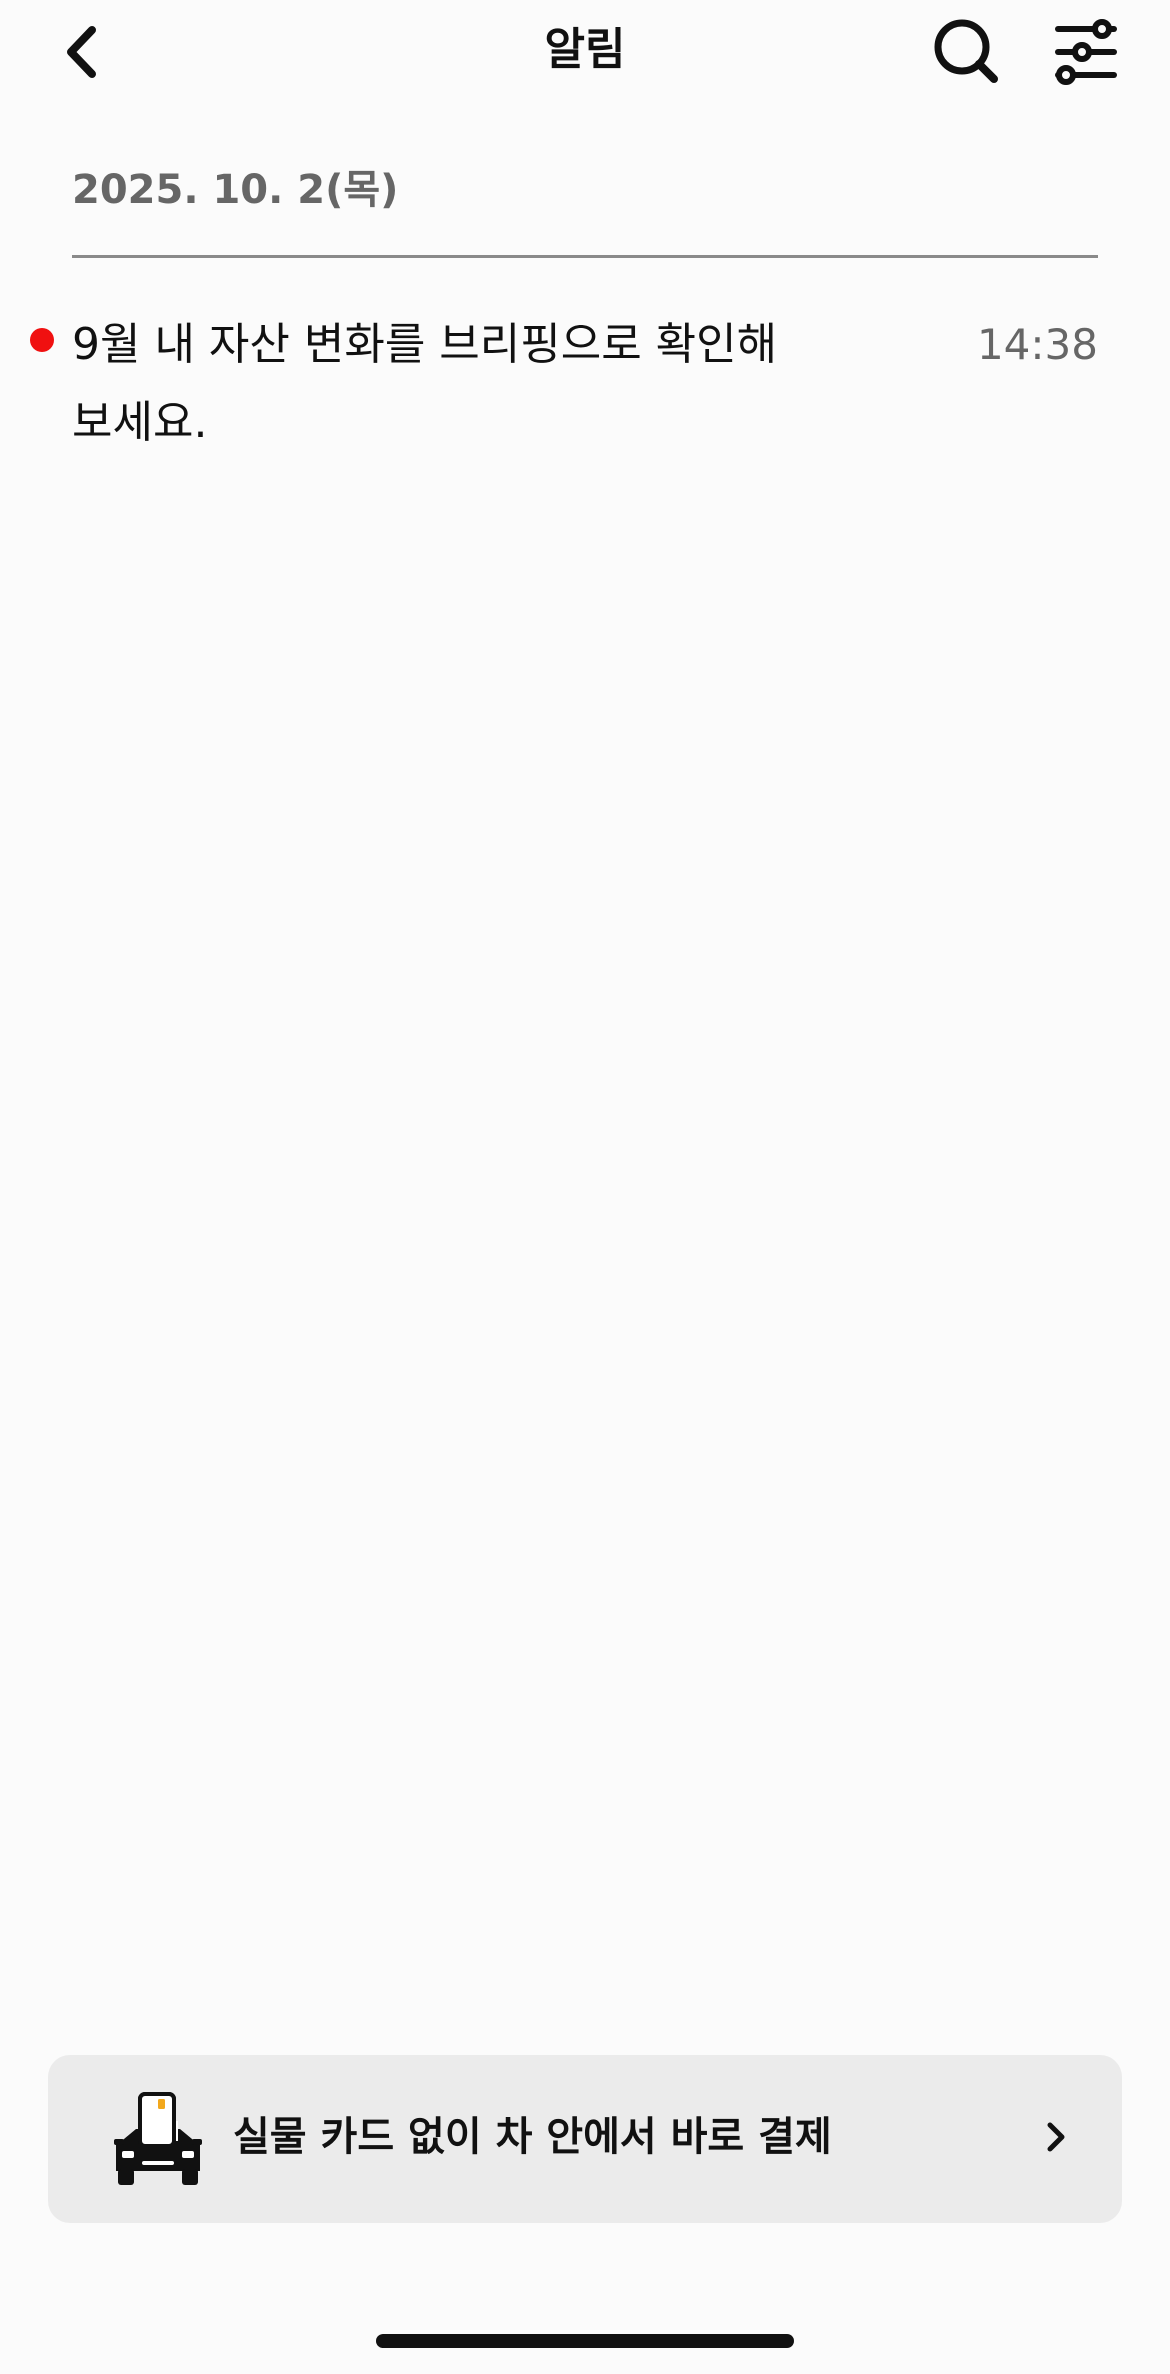  What do you see at coordinates (585, 256) in the screenshot?
I see `date-divider` at bounding box center [585, 256].